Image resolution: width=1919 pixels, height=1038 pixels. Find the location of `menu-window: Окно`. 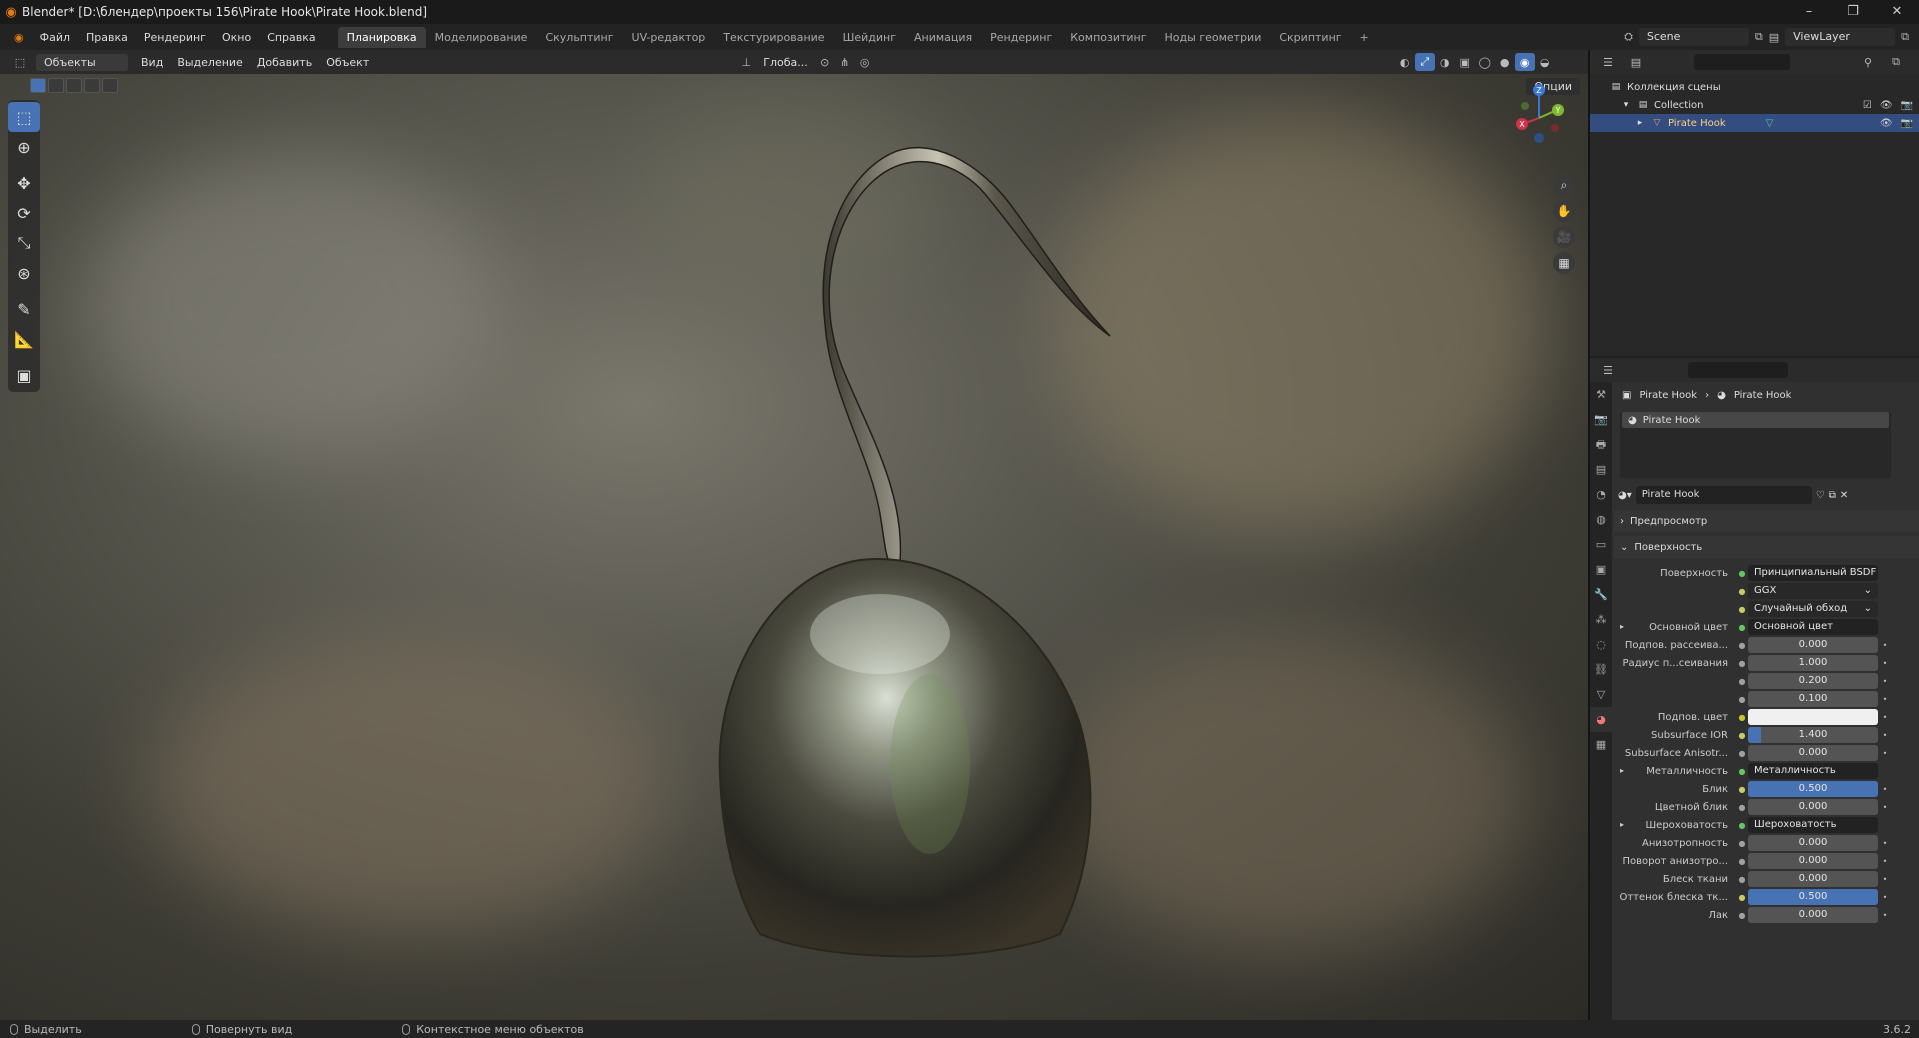

menu-window: Окно is located at coordinates (236, 37).